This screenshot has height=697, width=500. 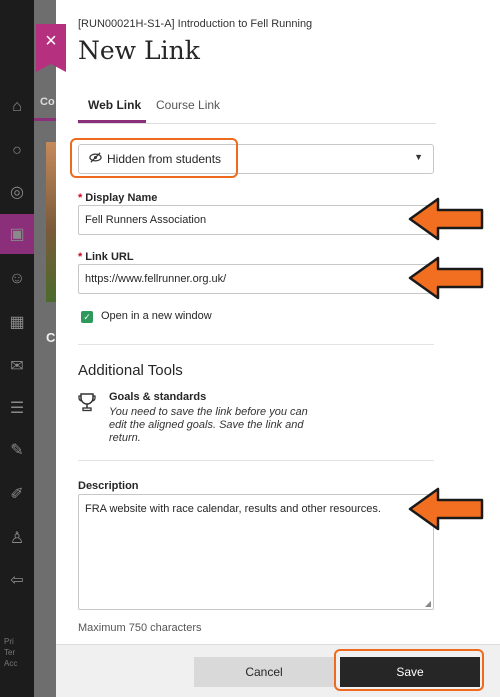 What do you see at coordinates (106, 257) in the screenshot?
I see `link-url-label: * Link URL` at bounding box center [106, 257].